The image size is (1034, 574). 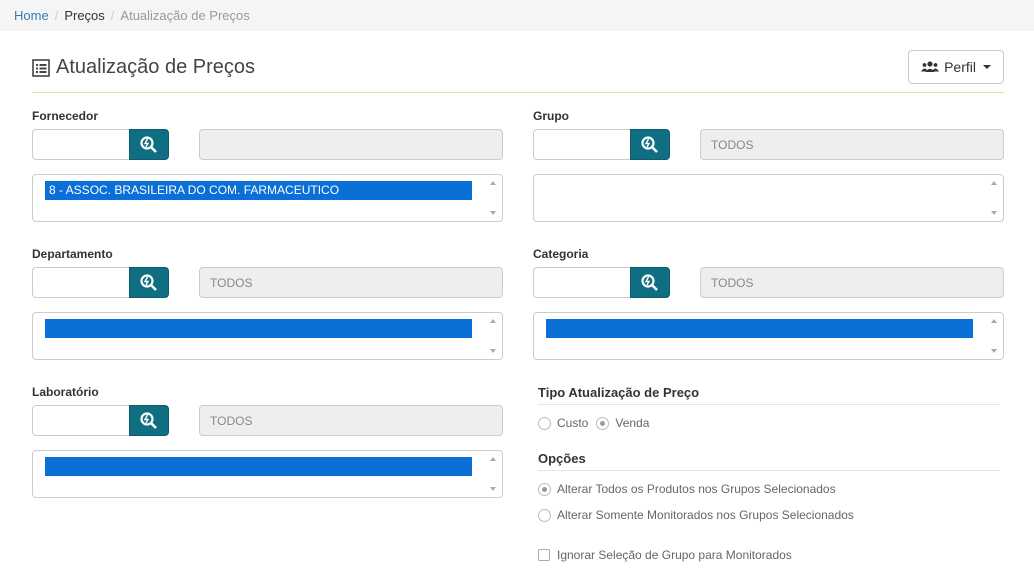 I want to click on perfil-label: Perfil, so click(x=960, y=67).